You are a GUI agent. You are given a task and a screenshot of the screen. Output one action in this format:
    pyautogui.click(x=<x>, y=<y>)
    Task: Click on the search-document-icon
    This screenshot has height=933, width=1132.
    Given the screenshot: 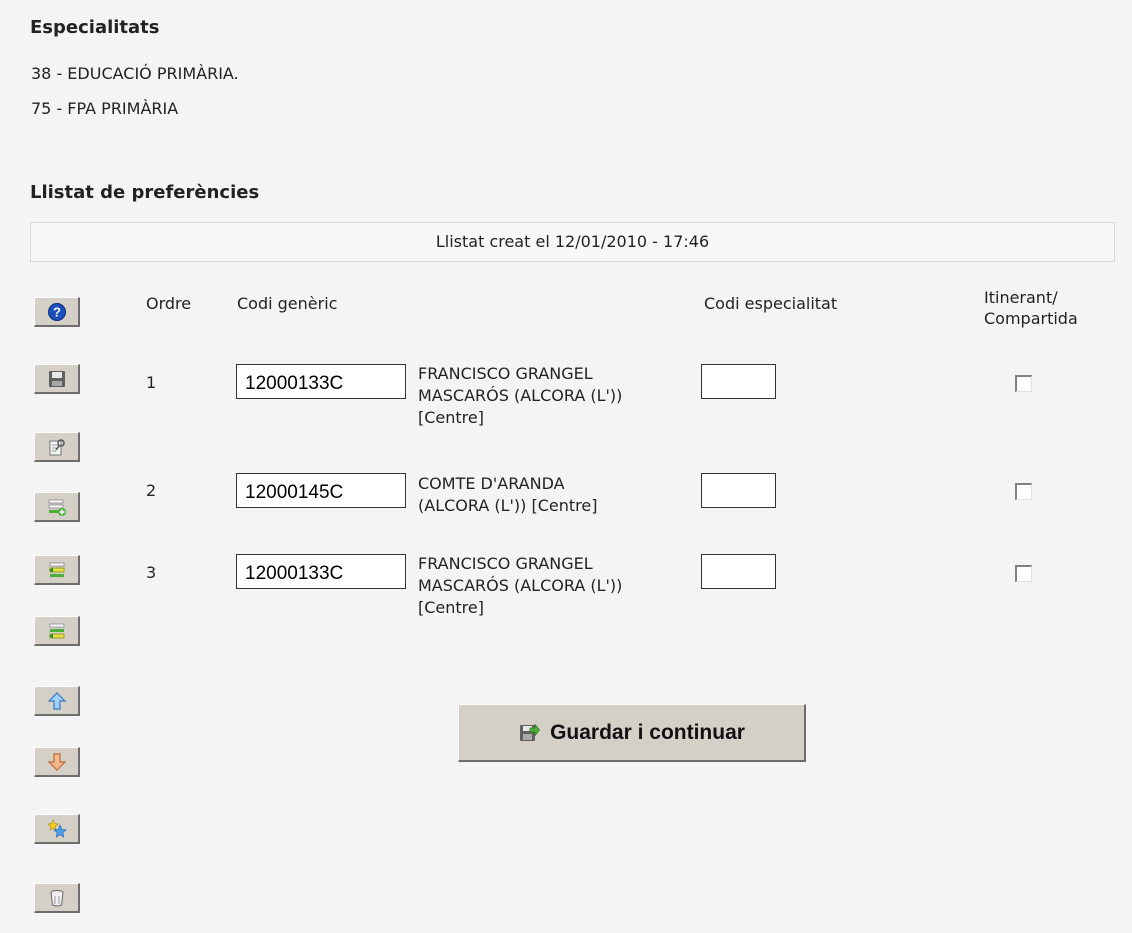 What is the action you would take?
    pyautogui.click(x=57, y=446)
    